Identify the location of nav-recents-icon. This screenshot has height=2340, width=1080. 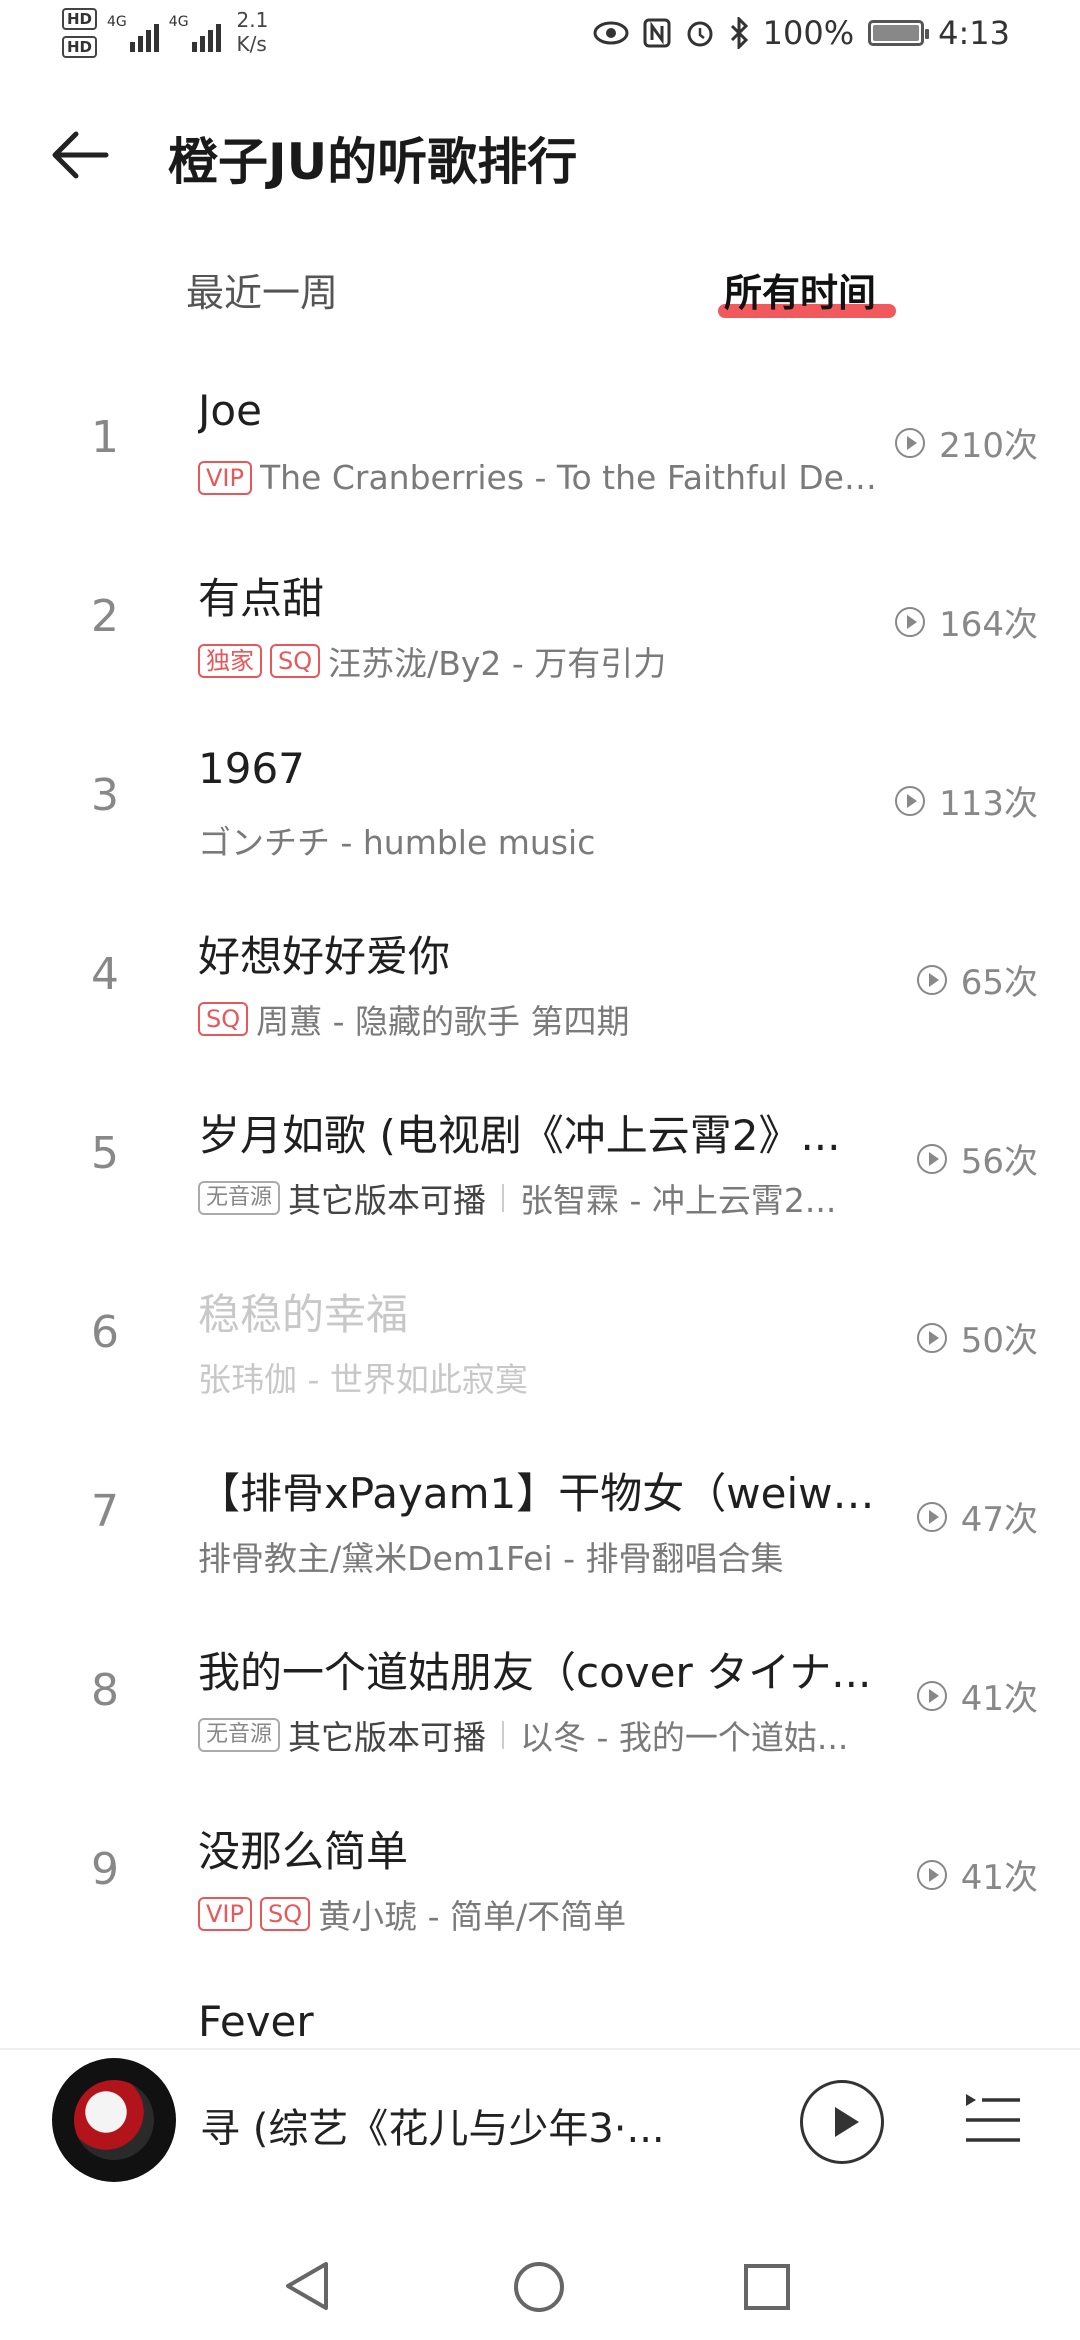
(767, 2287).